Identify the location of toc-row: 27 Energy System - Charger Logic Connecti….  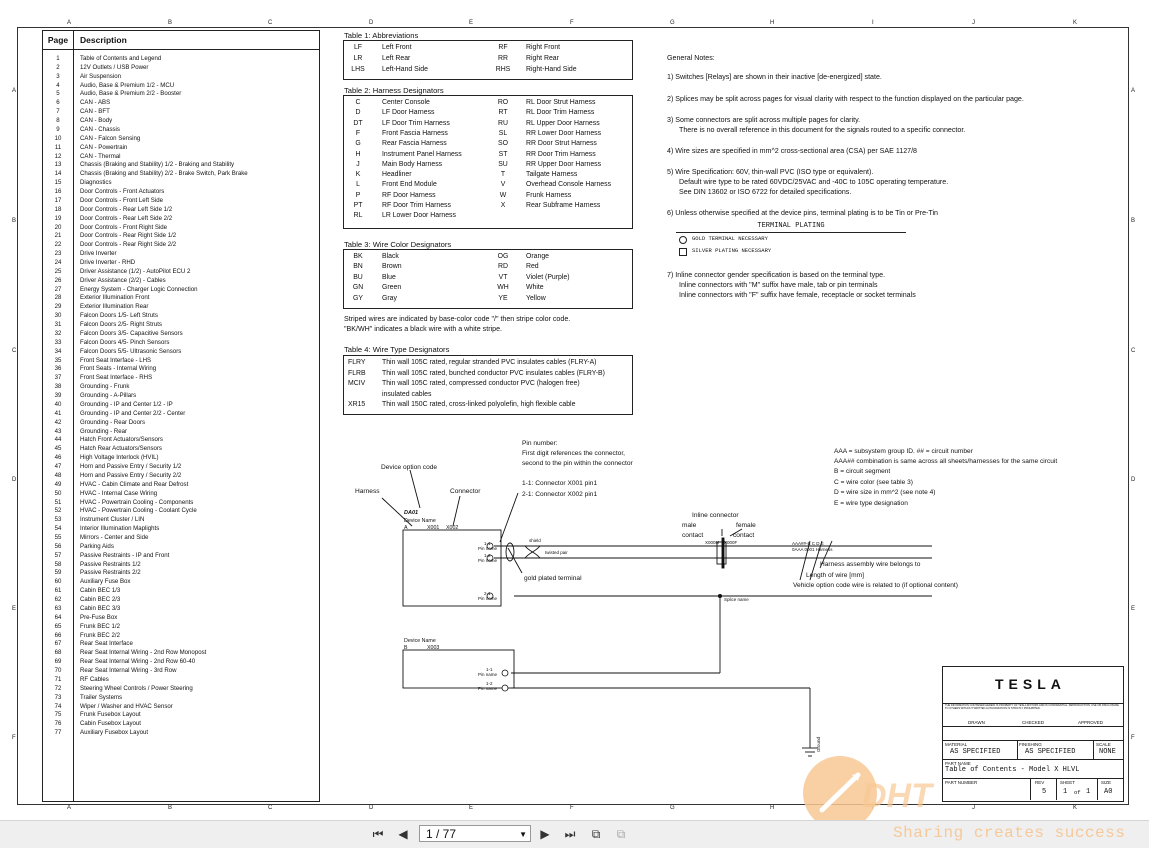
(181, 290).